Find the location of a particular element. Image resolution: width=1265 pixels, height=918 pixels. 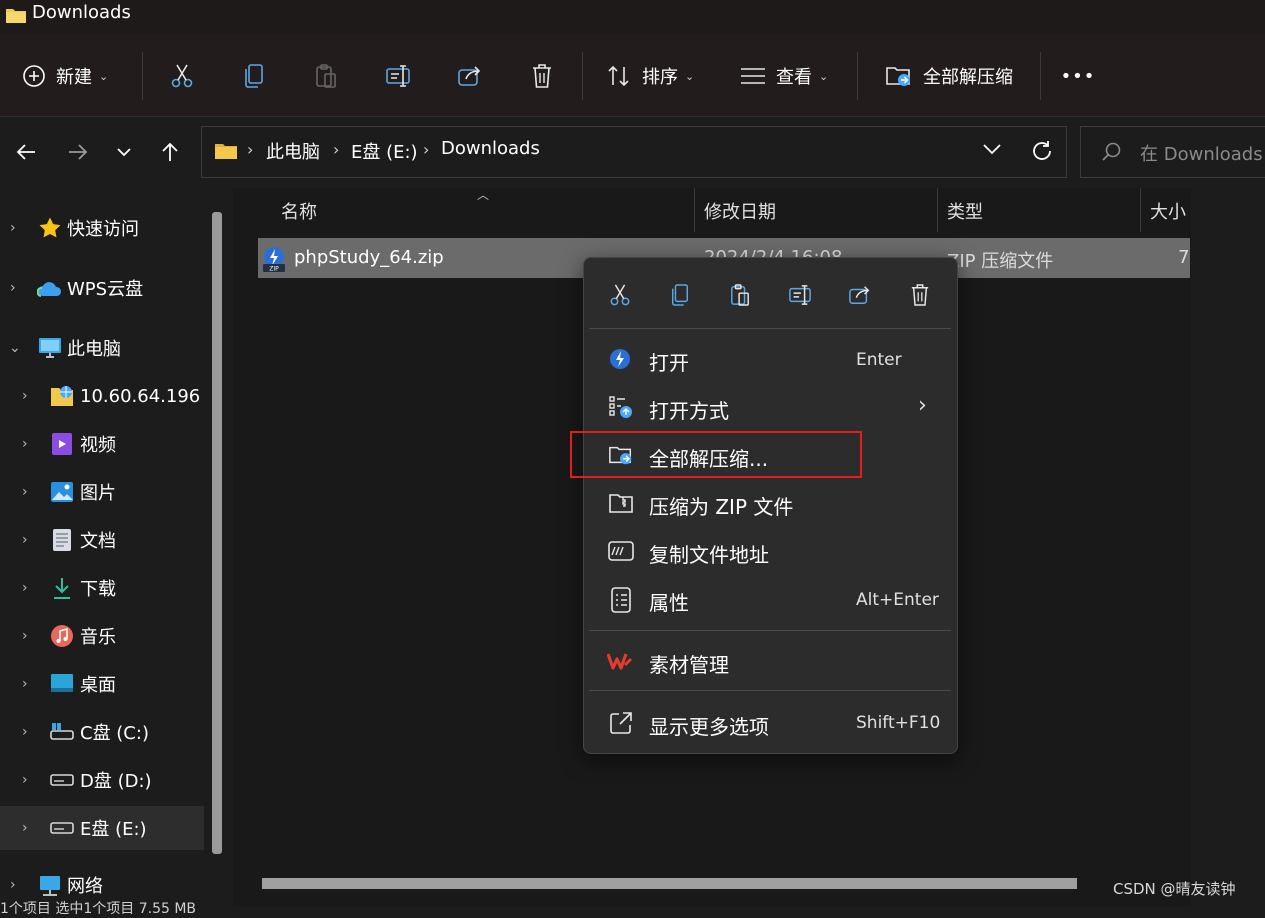

column-header-name: 名称 is located at coordinates (299, 211).